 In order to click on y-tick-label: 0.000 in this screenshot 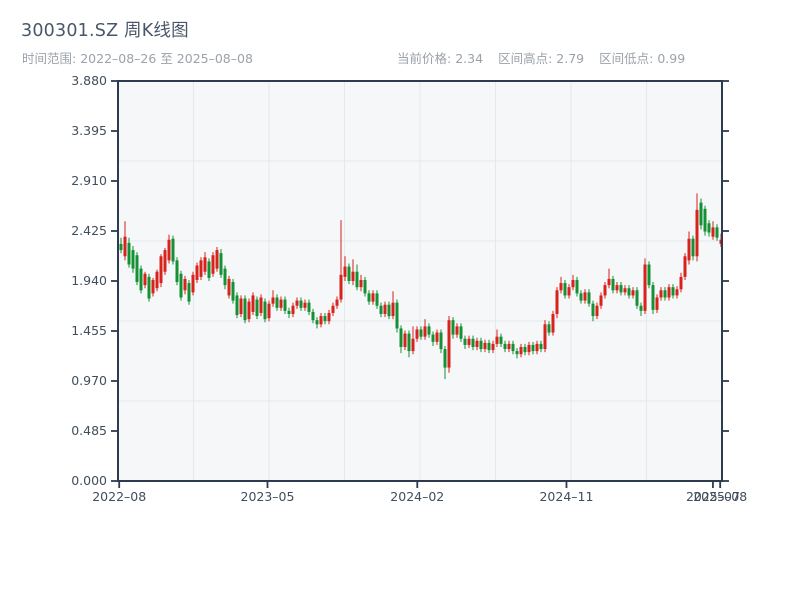, I will do `click(89, 480)`.